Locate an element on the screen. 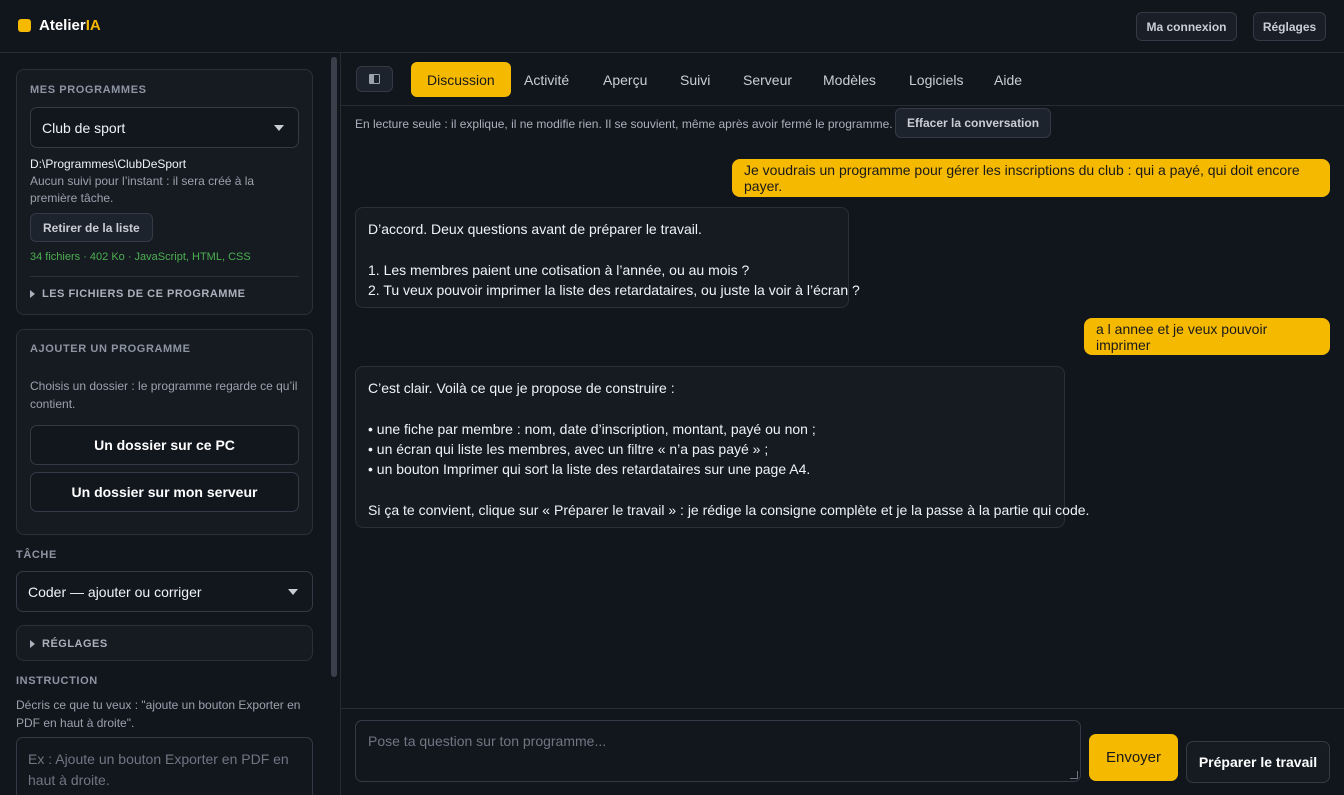  app-logo: AtelierIA is located at coordinates (59, 25).